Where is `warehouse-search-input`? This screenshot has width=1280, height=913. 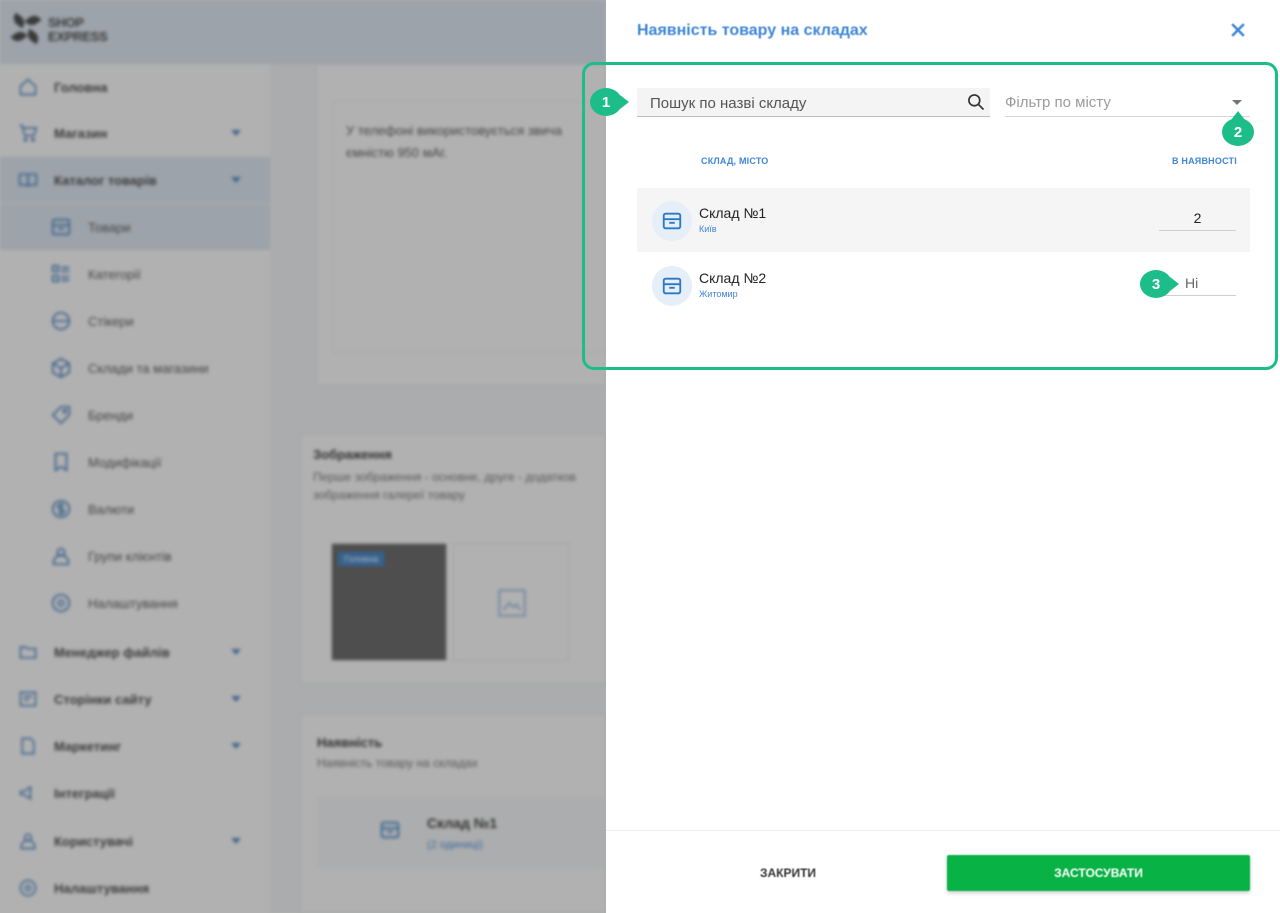
warehouse-search-input is located at coordinates (800, 103).